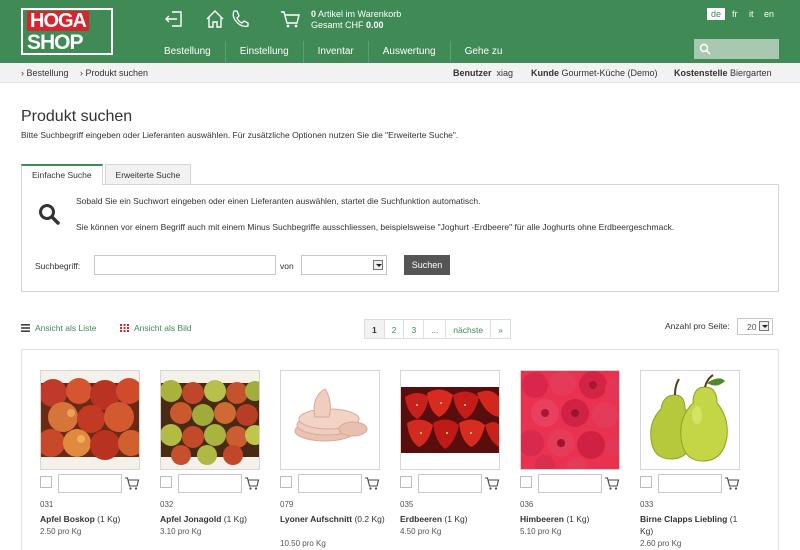 This screenshot has height=550, width=800. Describe the element at coordinates (94, 519) in the screenshot. I see `product-name: Apfel Boskop (1 Kg)` at that location.